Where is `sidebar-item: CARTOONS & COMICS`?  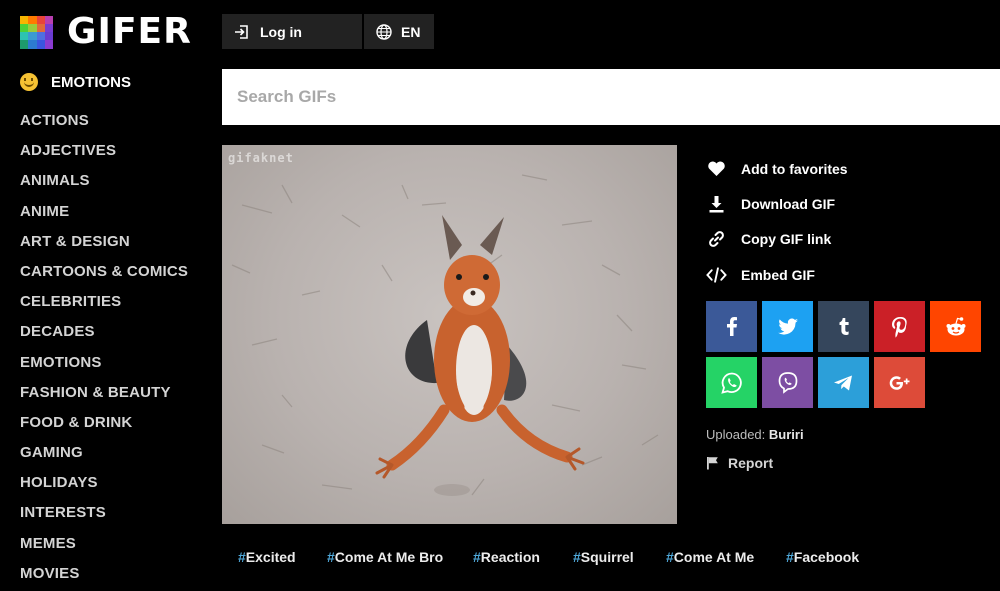
sidebar-item: CARTOONS & COMICS is located at coordinates (115, 272).